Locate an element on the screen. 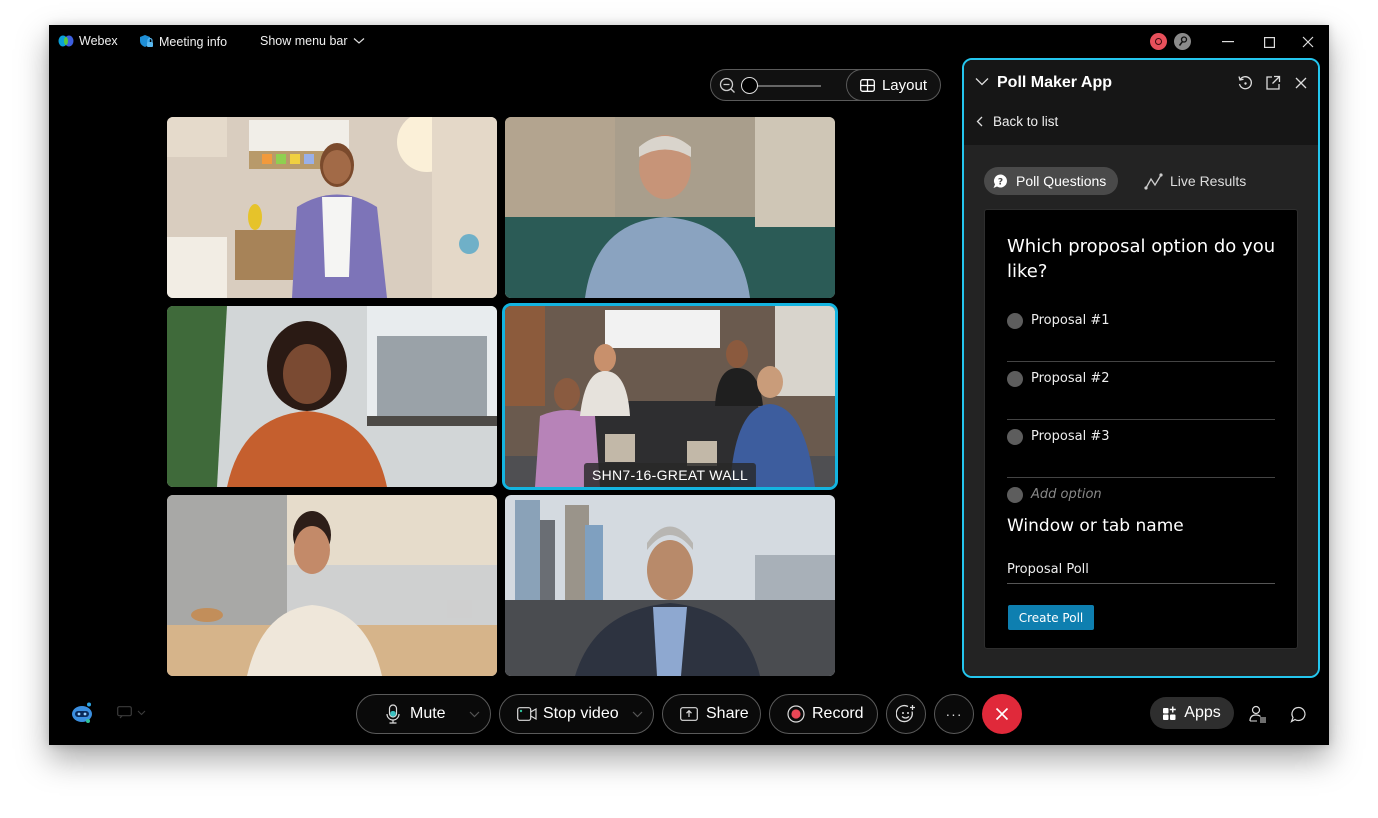  create-poll-button: Create Poll is located at coordinates (1051, 617).